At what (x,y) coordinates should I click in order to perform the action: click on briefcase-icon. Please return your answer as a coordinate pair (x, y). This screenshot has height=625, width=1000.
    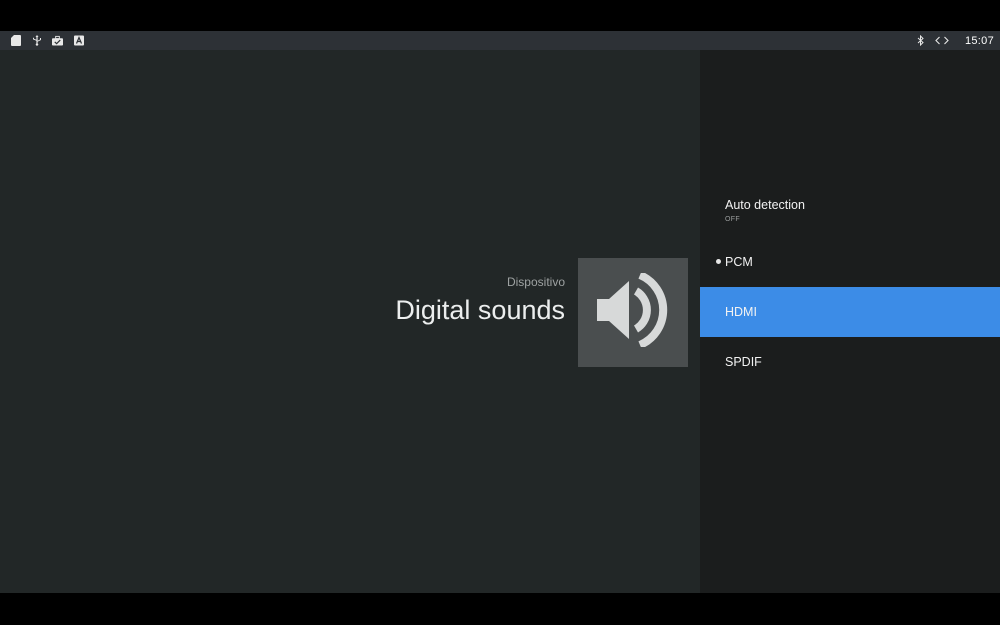
    Looking at the image, I should click on (57, 40).